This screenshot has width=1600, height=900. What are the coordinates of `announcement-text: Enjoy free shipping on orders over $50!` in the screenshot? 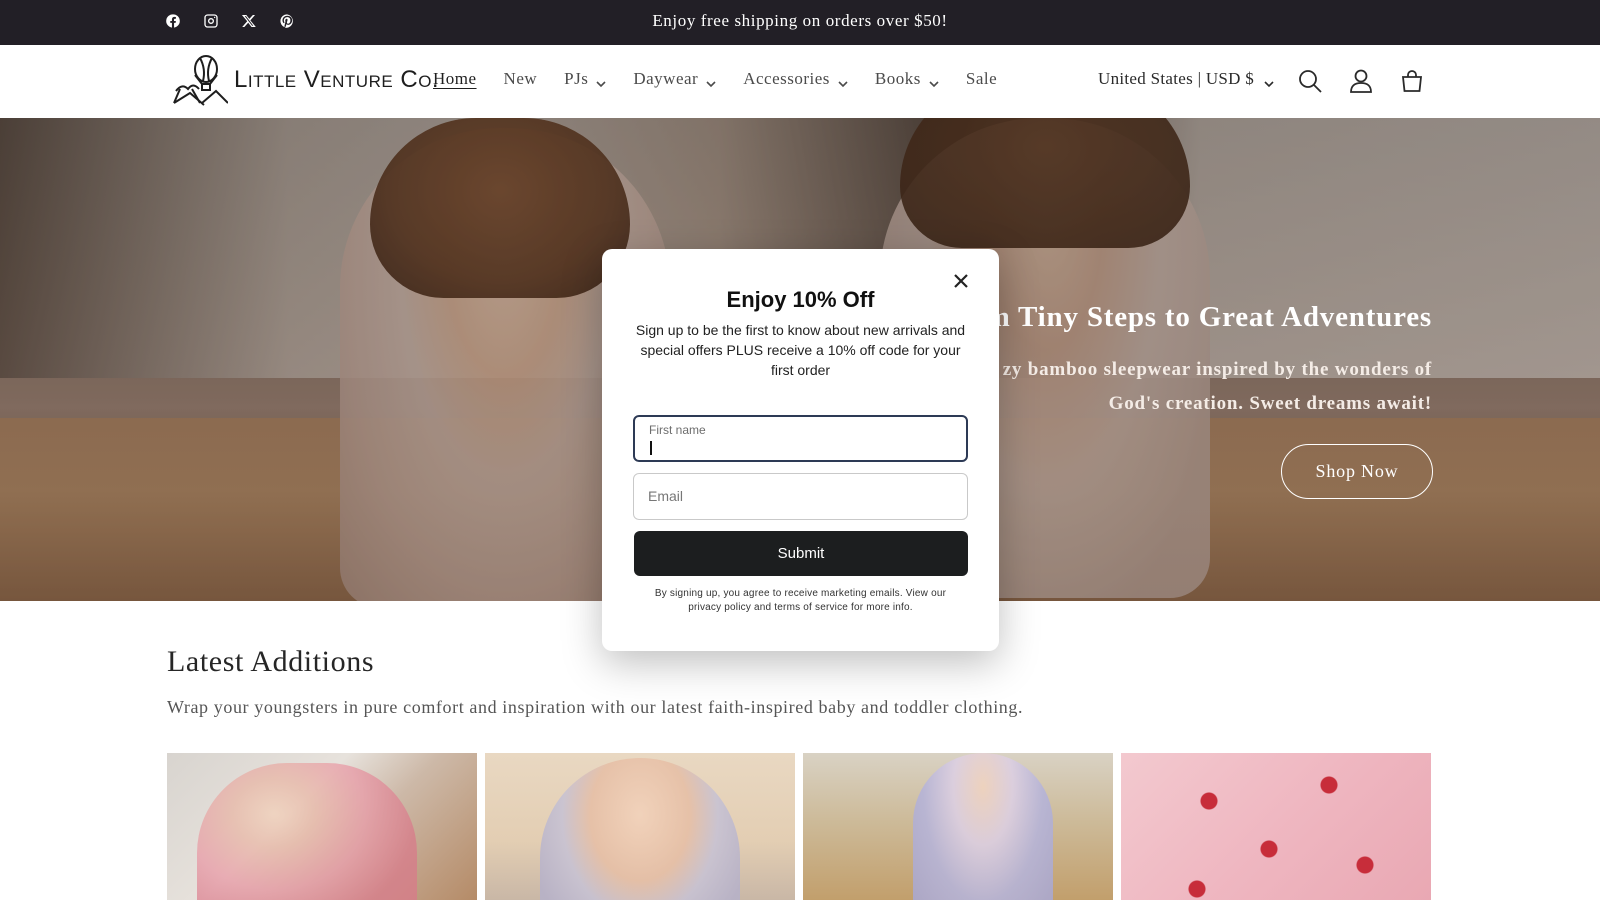 It's located at (800, 20).